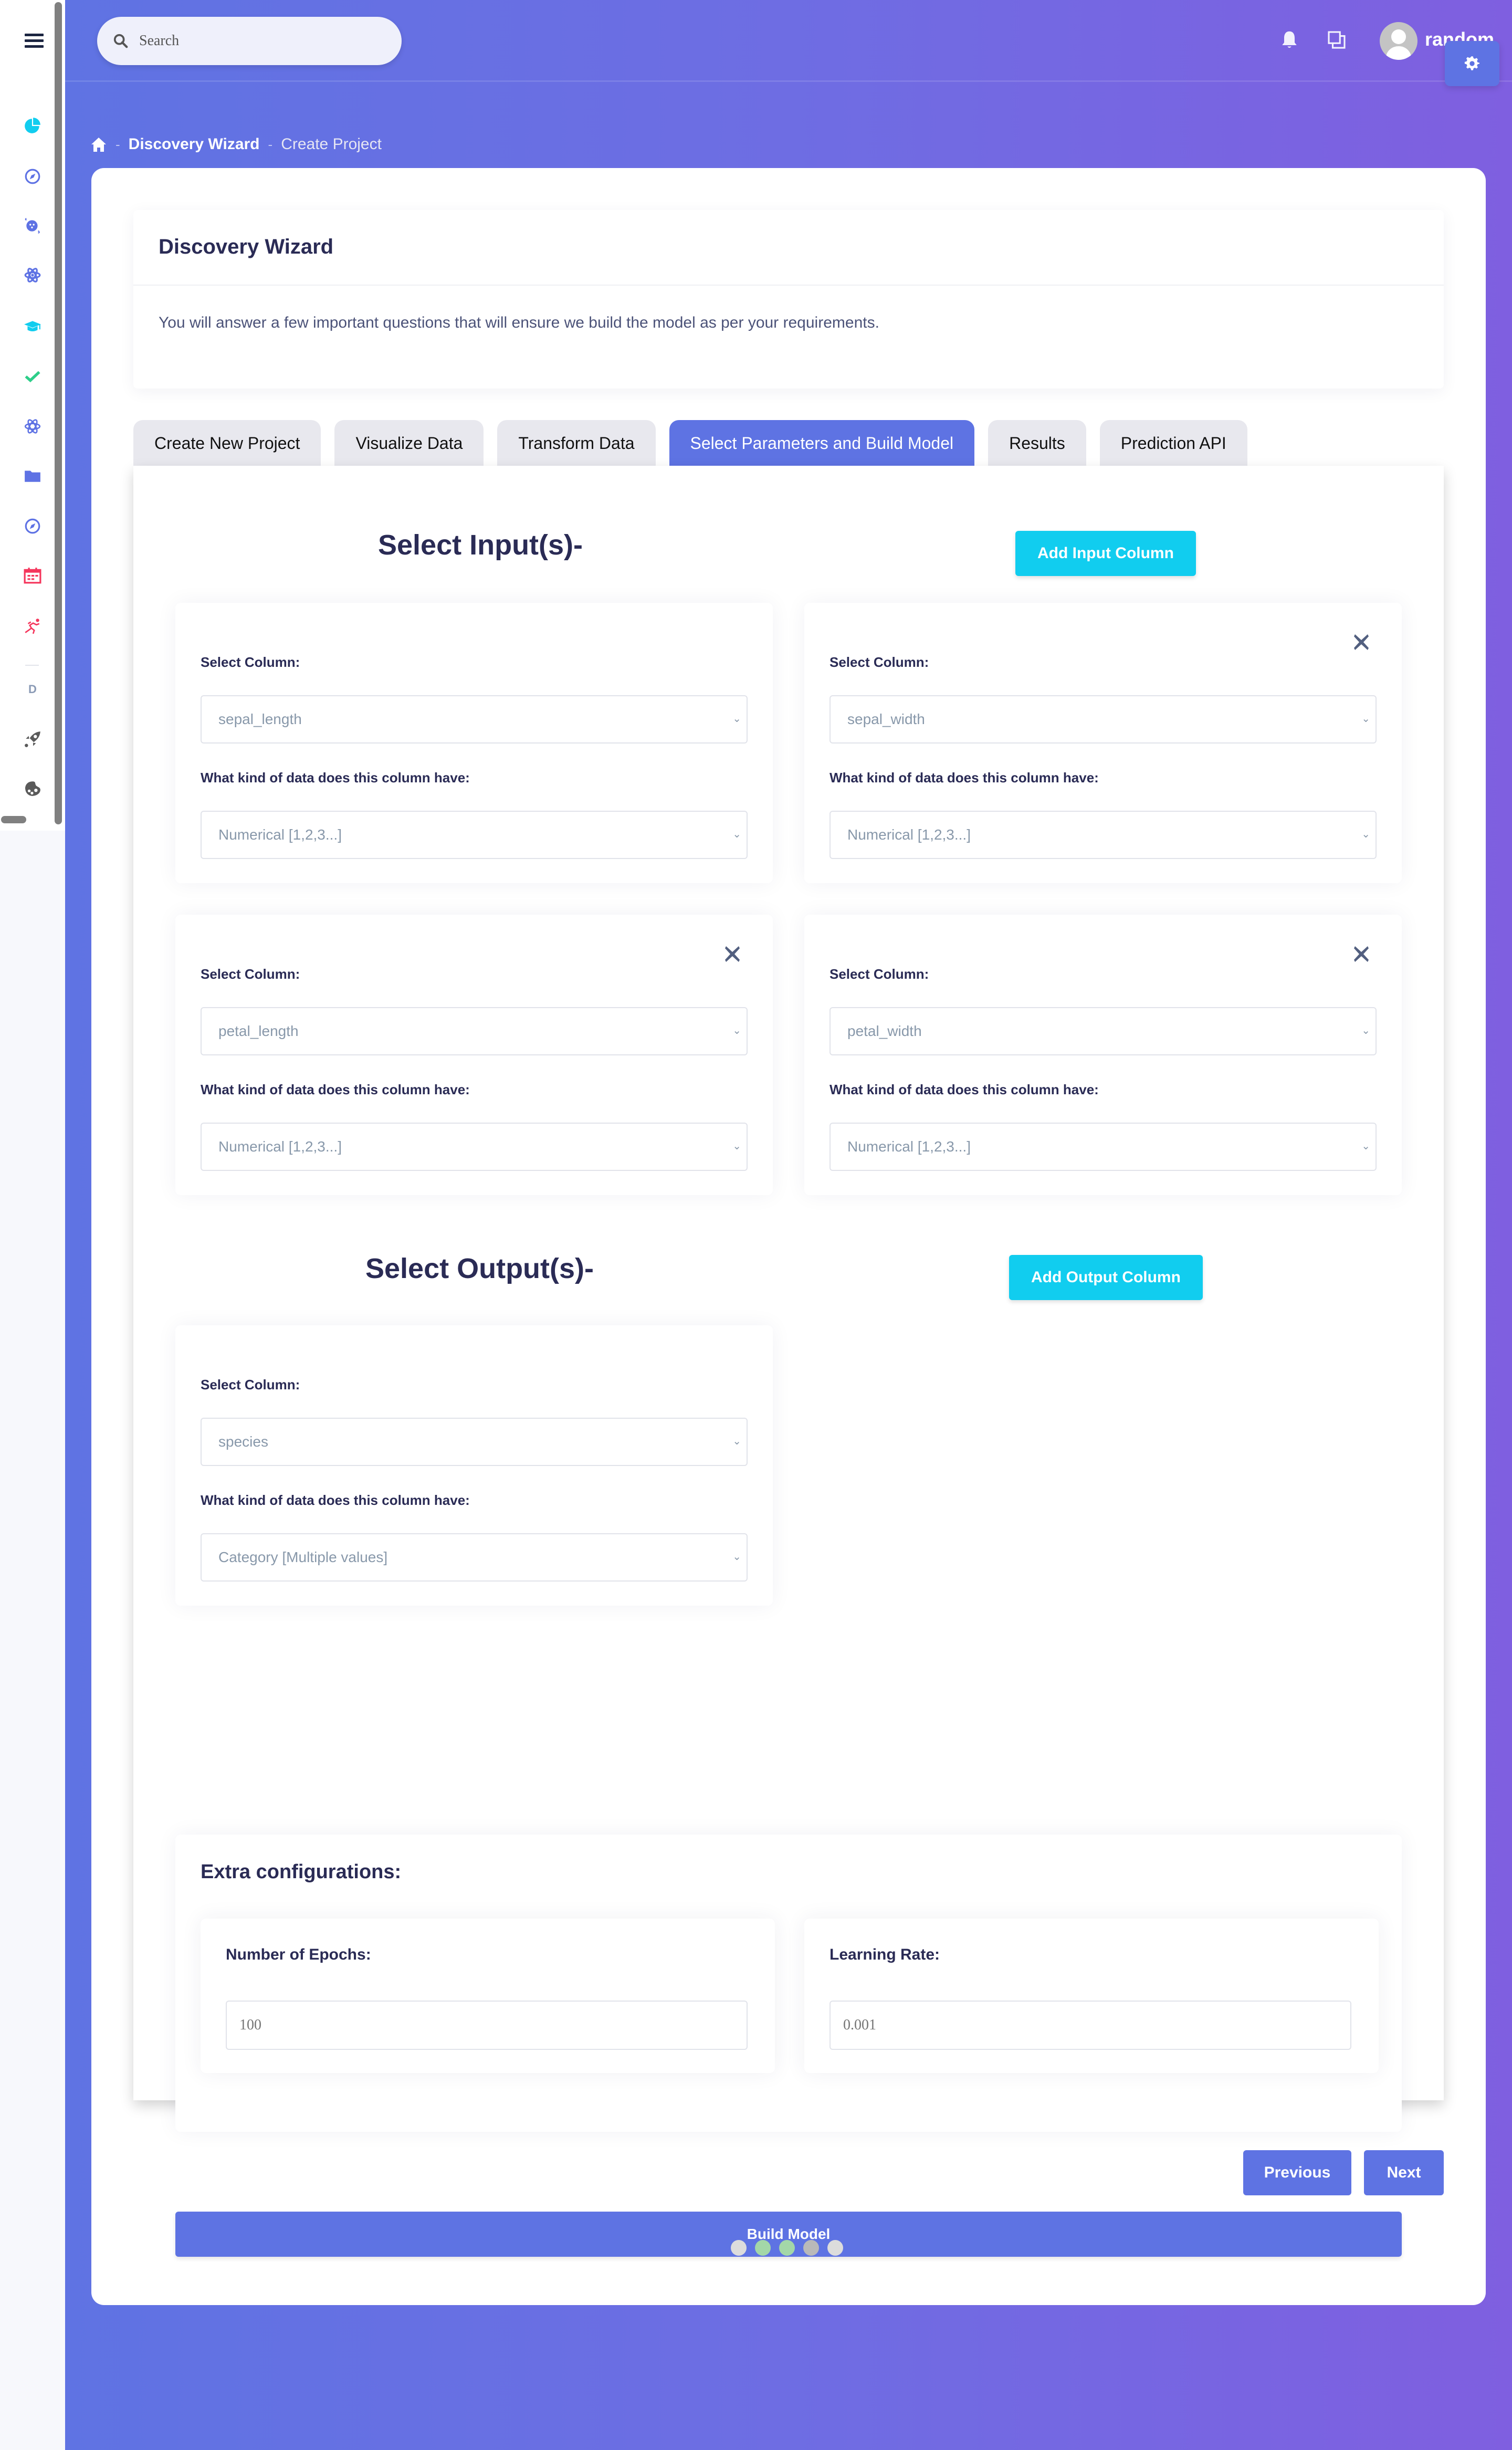 Image resolution: width=1512 pixels, height=2450 pixels. Describe the element at coordinates (1105, 553) in the screenshot. I see `add-input-column-button: Add Input Column` at that location.